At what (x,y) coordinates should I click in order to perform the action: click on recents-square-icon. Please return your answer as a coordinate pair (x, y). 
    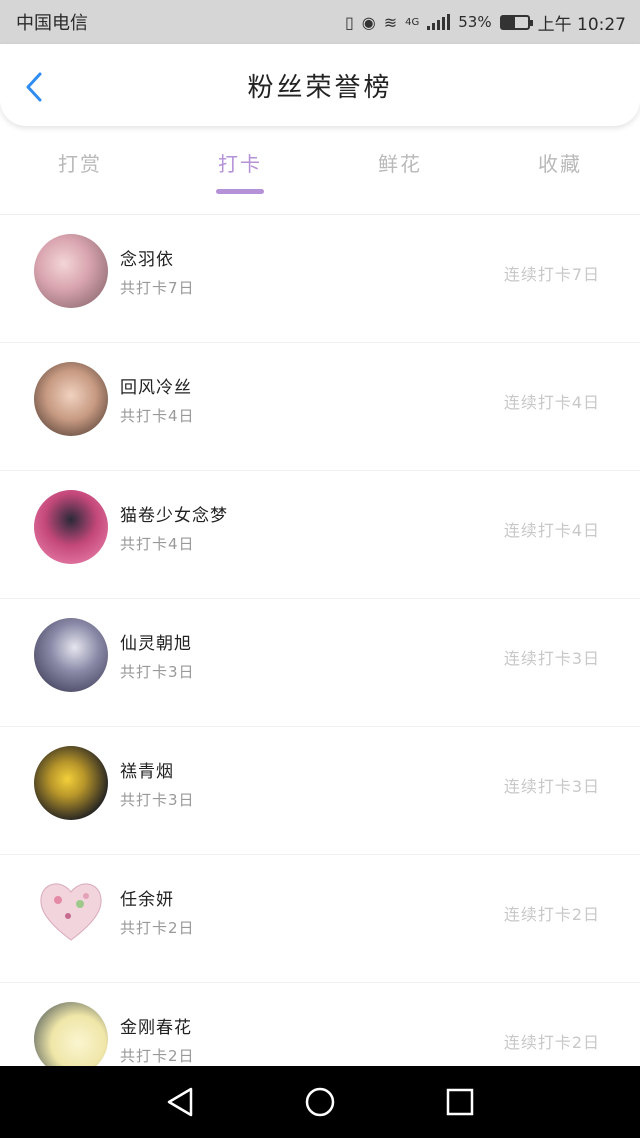
    Looking at the image, I should click on (460, 1102).